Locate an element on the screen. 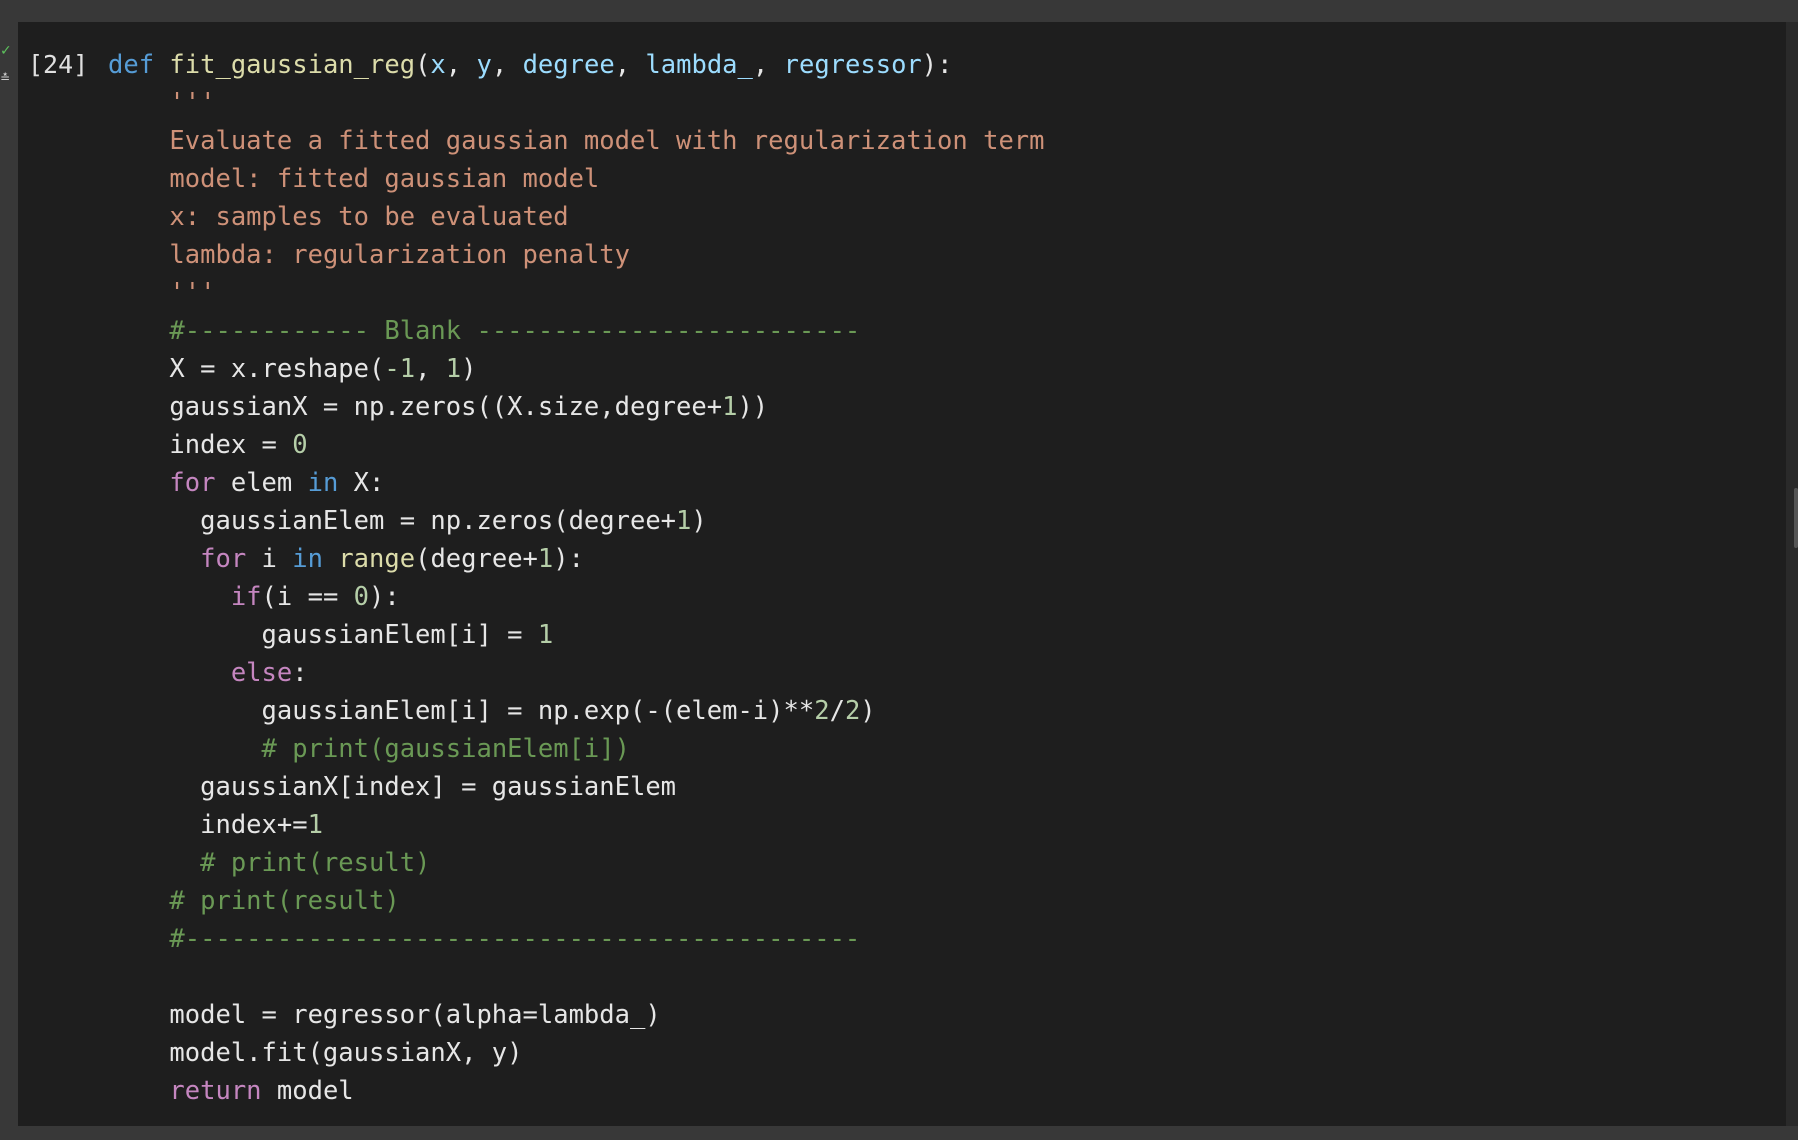  code-token-str: lambda: regularization penalty is located at coordinates (399, 255).